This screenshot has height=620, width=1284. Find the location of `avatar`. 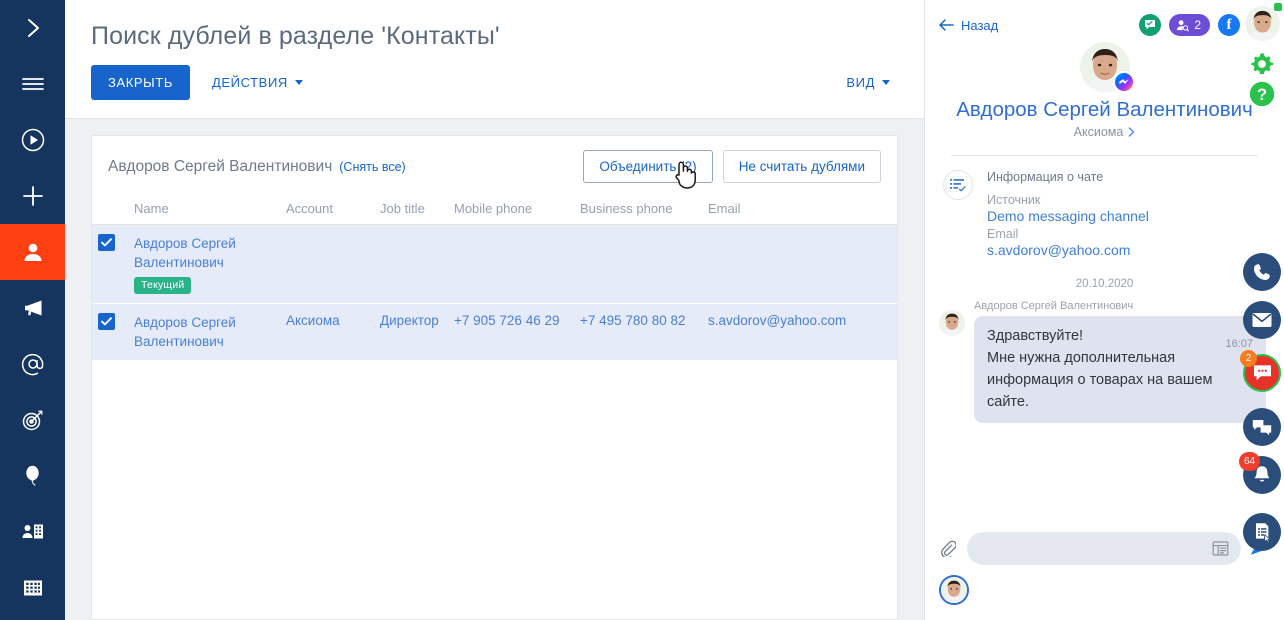

avatar is located at coordinates (1107, 67).